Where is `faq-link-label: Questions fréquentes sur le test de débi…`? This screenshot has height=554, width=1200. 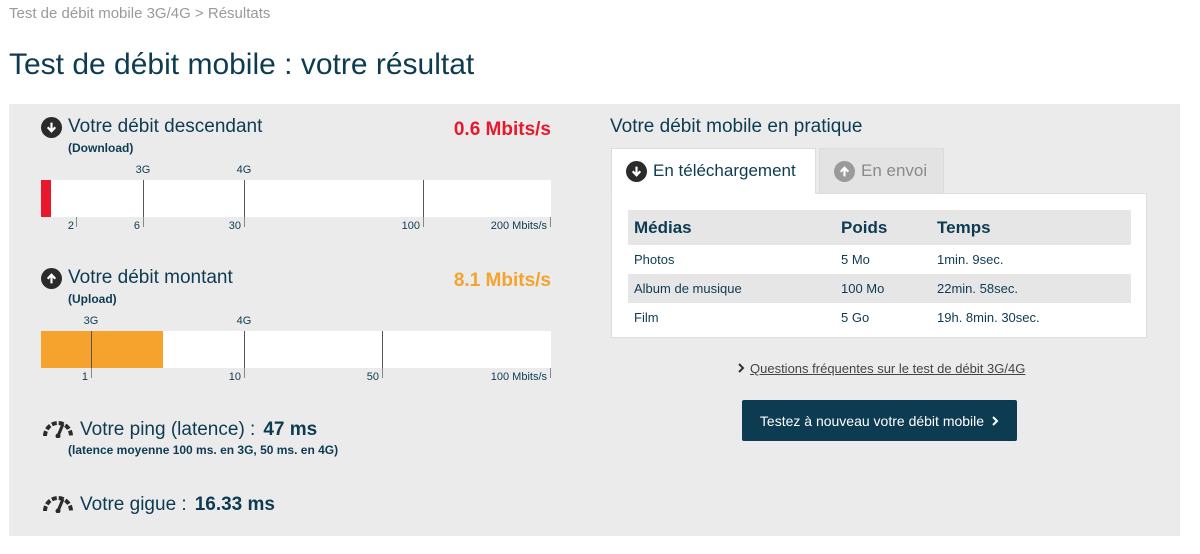
faq-link-label: Questions fréquentes sur le test de débi… is located at coordinates (888, 368).